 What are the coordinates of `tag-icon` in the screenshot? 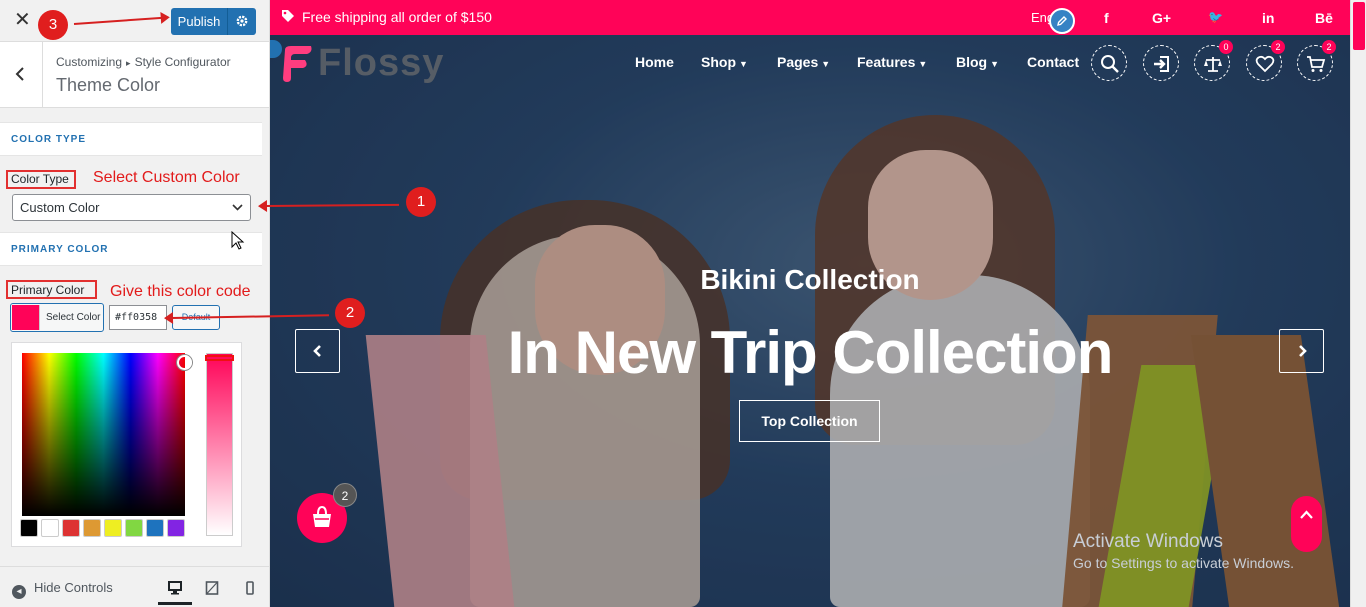 It's located at (288, 16).